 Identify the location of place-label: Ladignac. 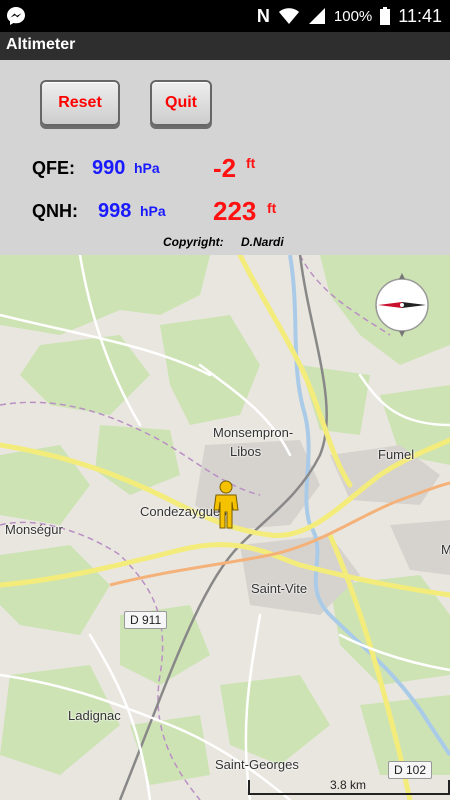
(94, 715).